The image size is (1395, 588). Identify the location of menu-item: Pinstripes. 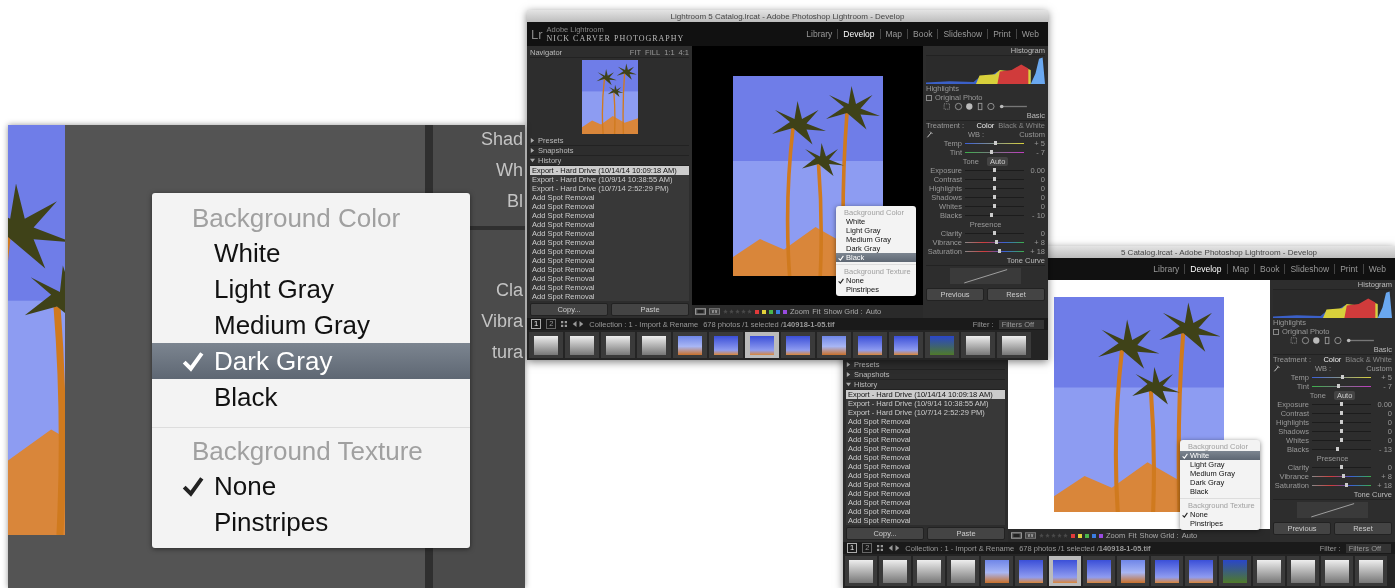
(311, 522).